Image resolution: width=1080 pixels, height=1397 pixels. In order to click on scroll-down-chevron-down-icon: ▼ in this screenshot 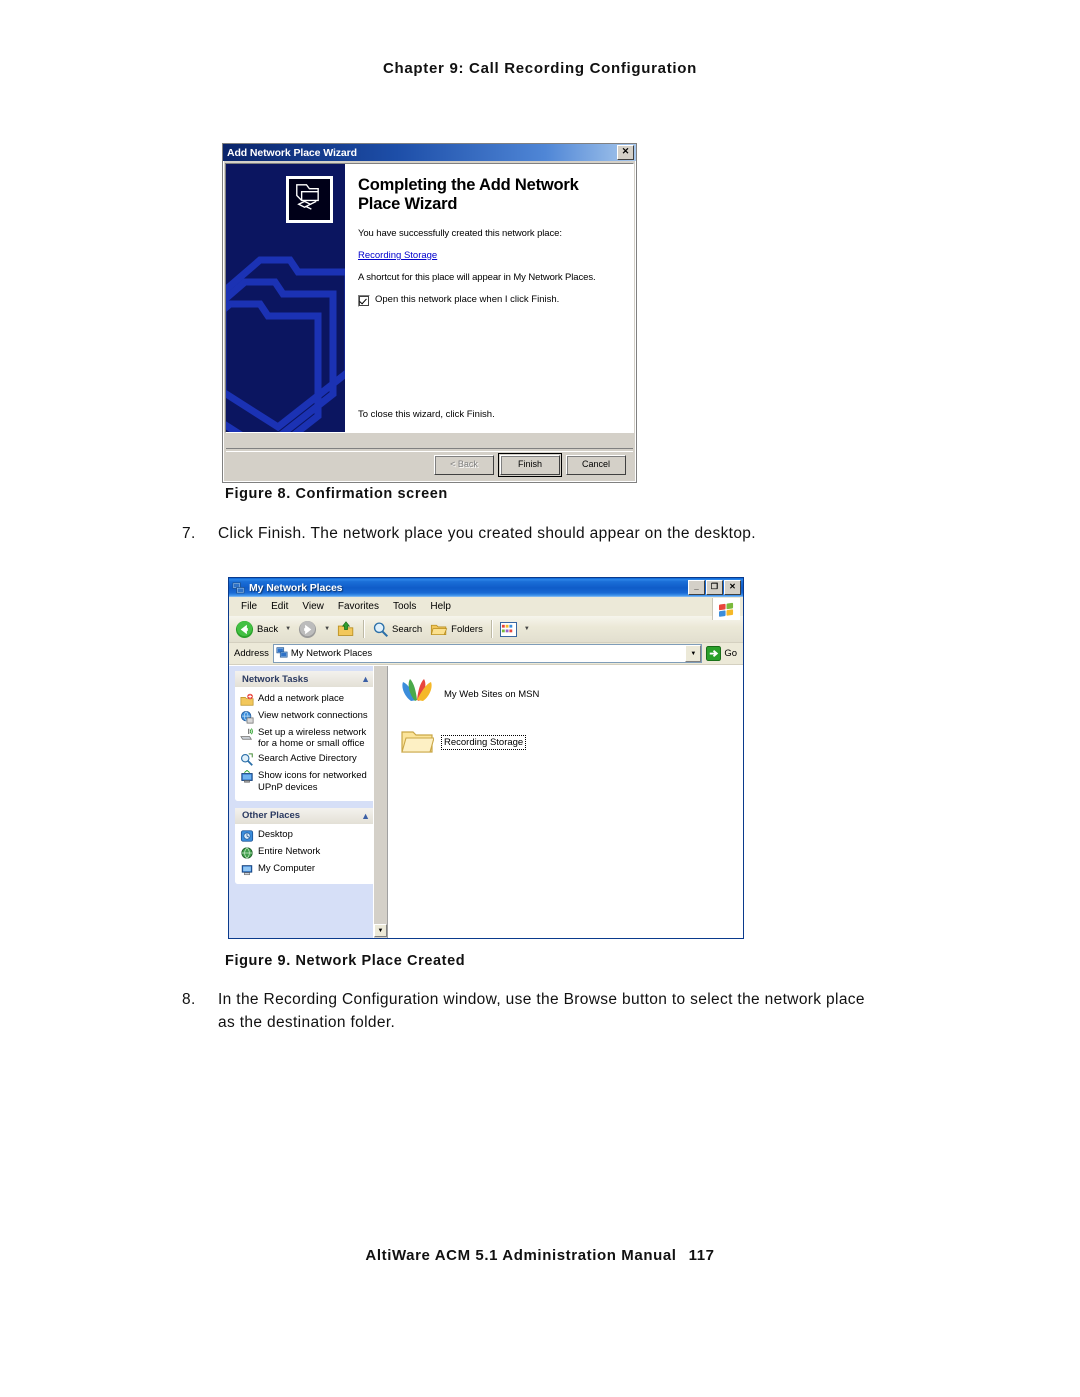, I will do `click(380, 930)`.